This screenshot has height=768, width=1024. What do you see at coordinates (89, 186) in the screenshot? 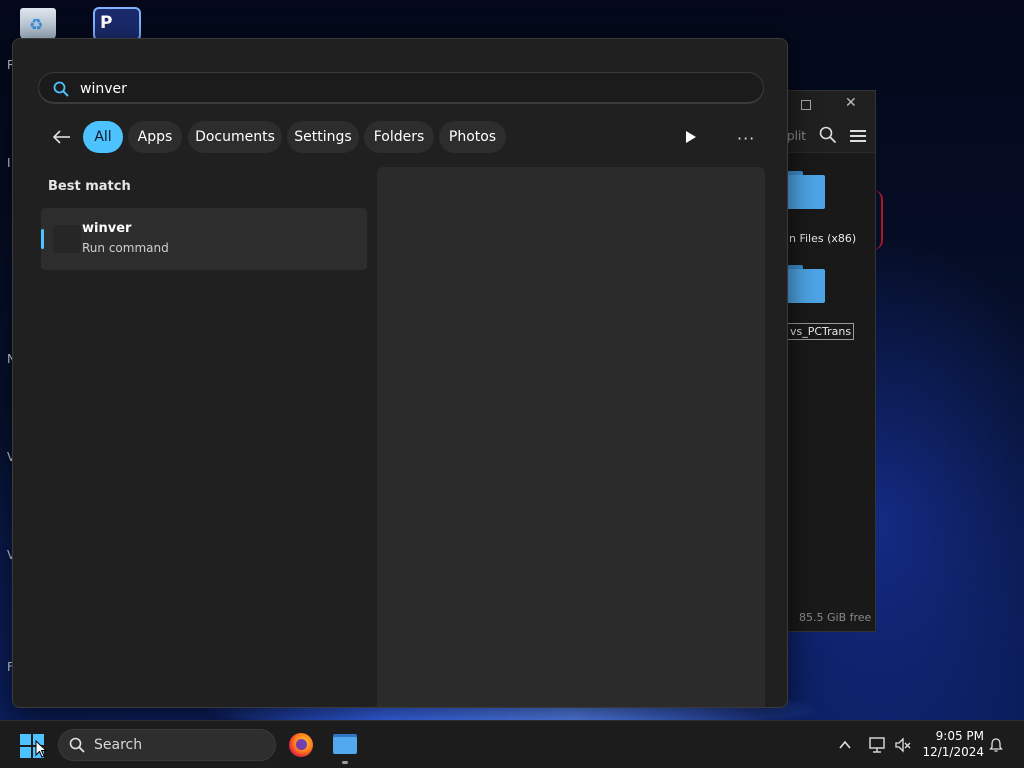
I see `best-match-heading: Best match` at bounding box center [89, 186].